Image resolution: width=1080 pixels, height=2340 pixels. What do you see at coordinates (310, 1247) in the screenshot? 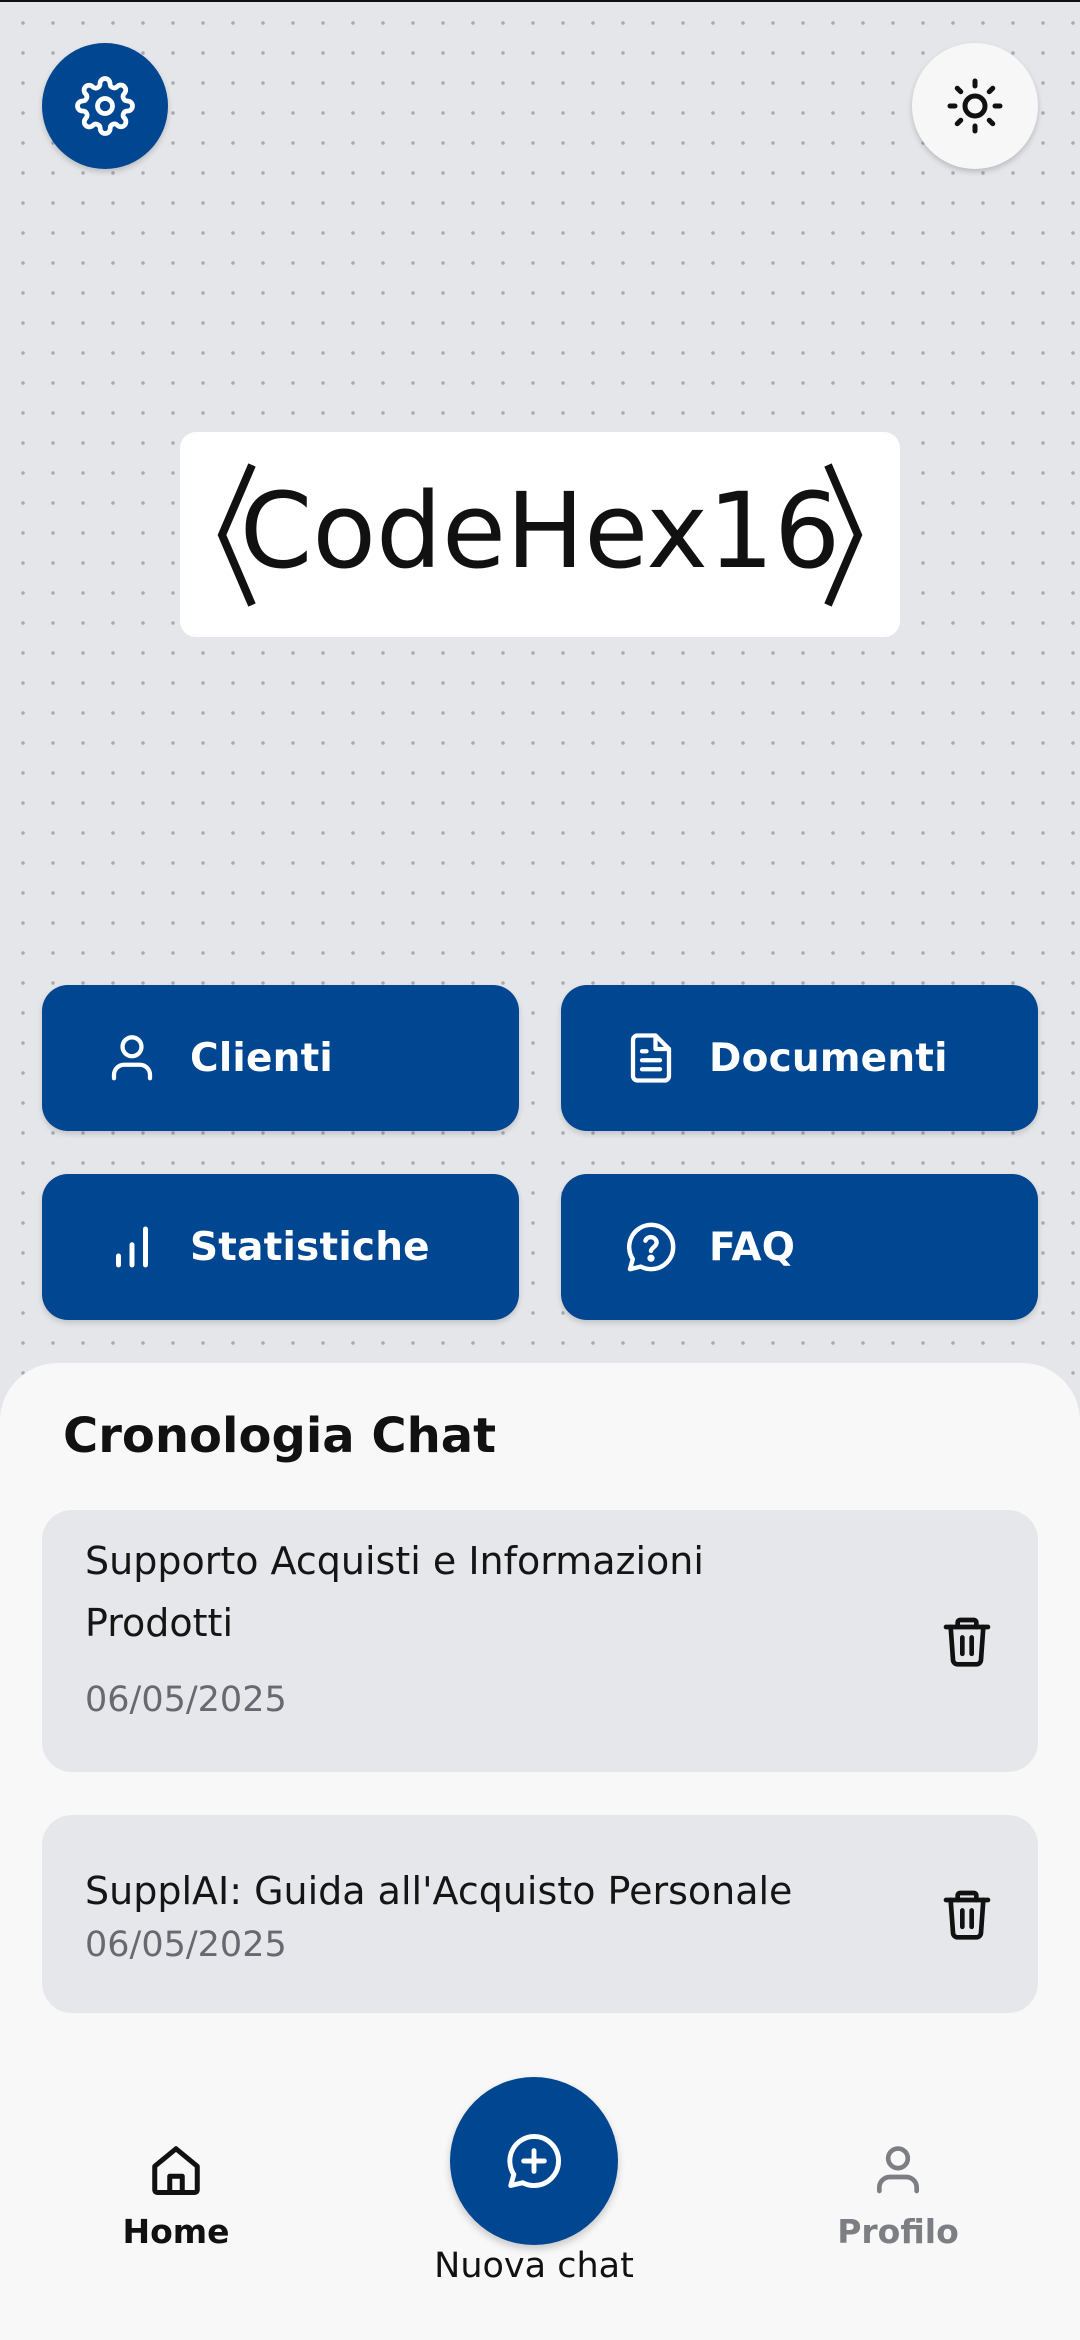
I see `statistiche-label: Statistiche` at bounding box center [310, 1247].